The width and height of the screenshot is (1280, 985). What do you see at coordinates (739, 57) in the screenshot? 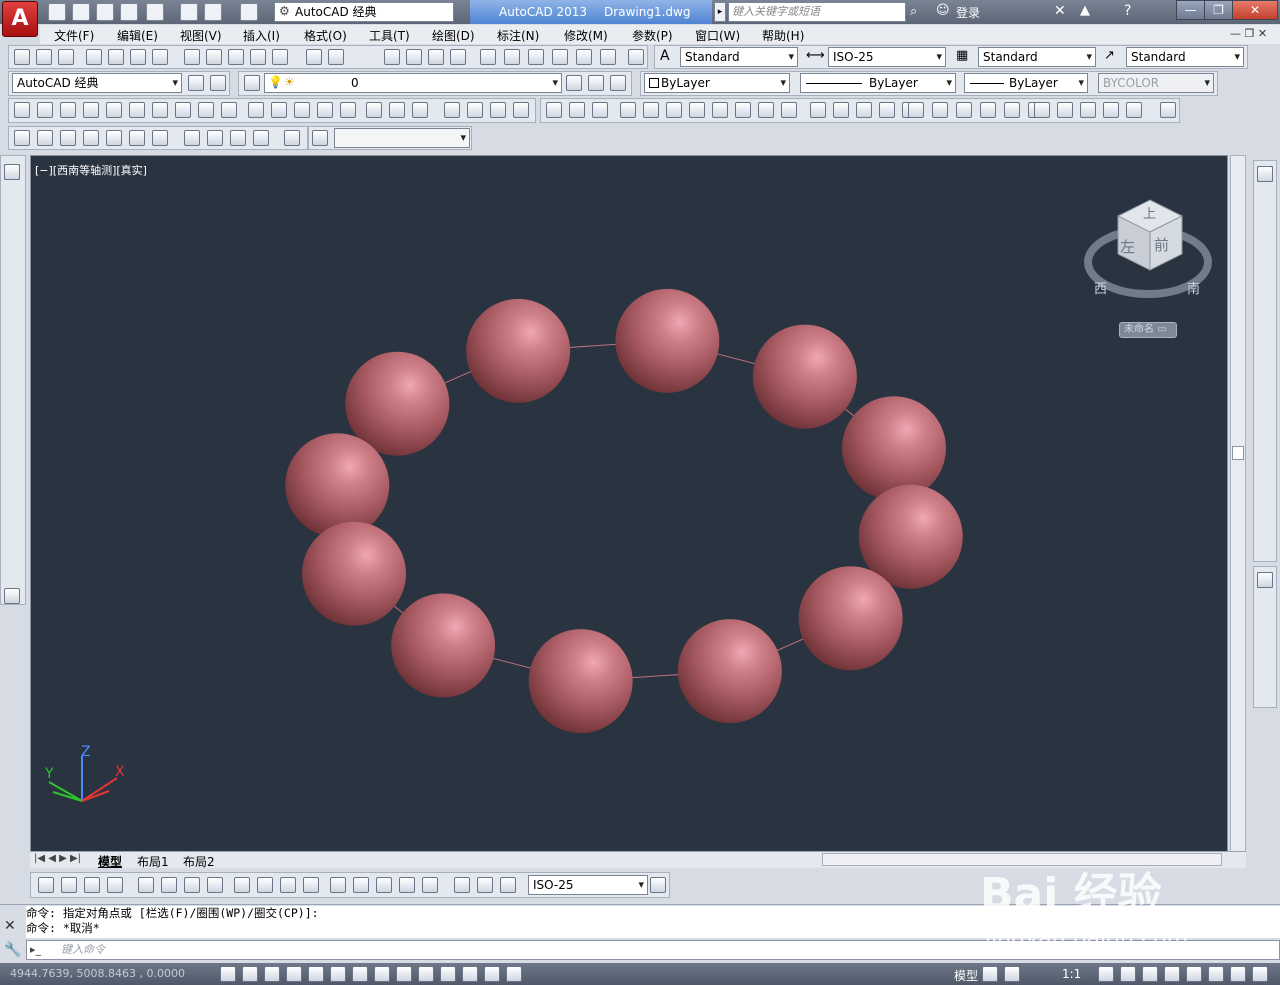
I see `text-style-select: Standard` at bounding box center [739, 57].